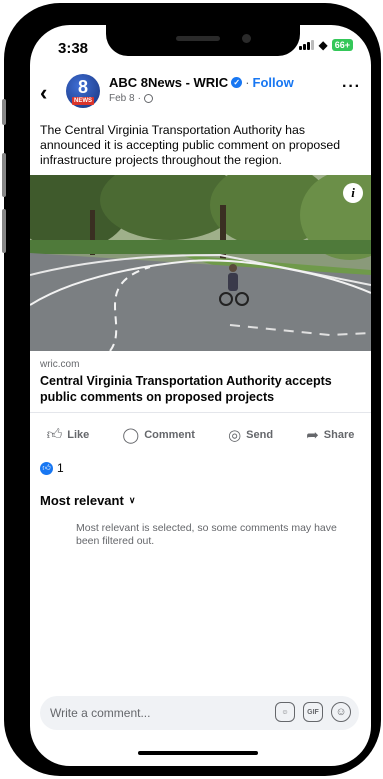 The height and width of the screenshot is (779, 383). What do you see at coordinates (235, 435) in the screenshot?
I see `messenger-icon: ◎` at bounding box center [235, 435].